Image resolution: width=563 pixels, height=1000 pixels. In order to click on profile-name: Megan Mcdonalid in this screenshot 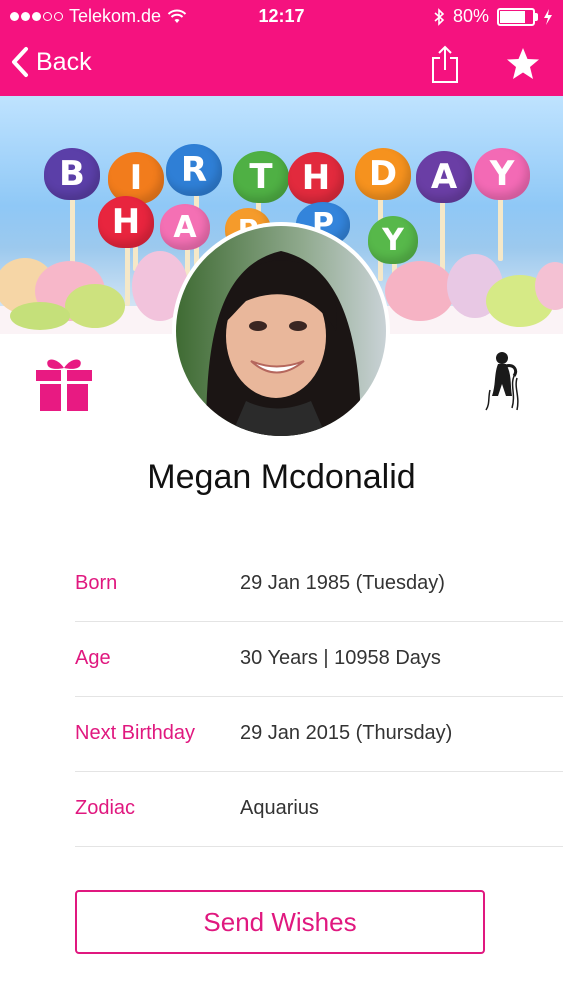, I will do `click(281, 477)`.